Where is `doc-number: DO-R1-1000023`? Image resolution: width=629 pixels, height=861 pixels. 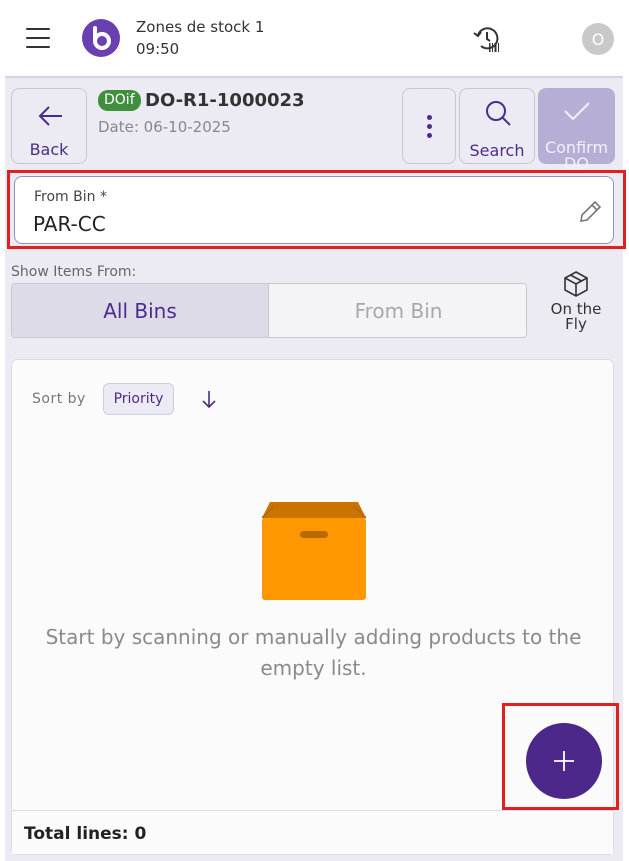 doc-number: DO-R1-1000023 is located at coordinates (225, 100).